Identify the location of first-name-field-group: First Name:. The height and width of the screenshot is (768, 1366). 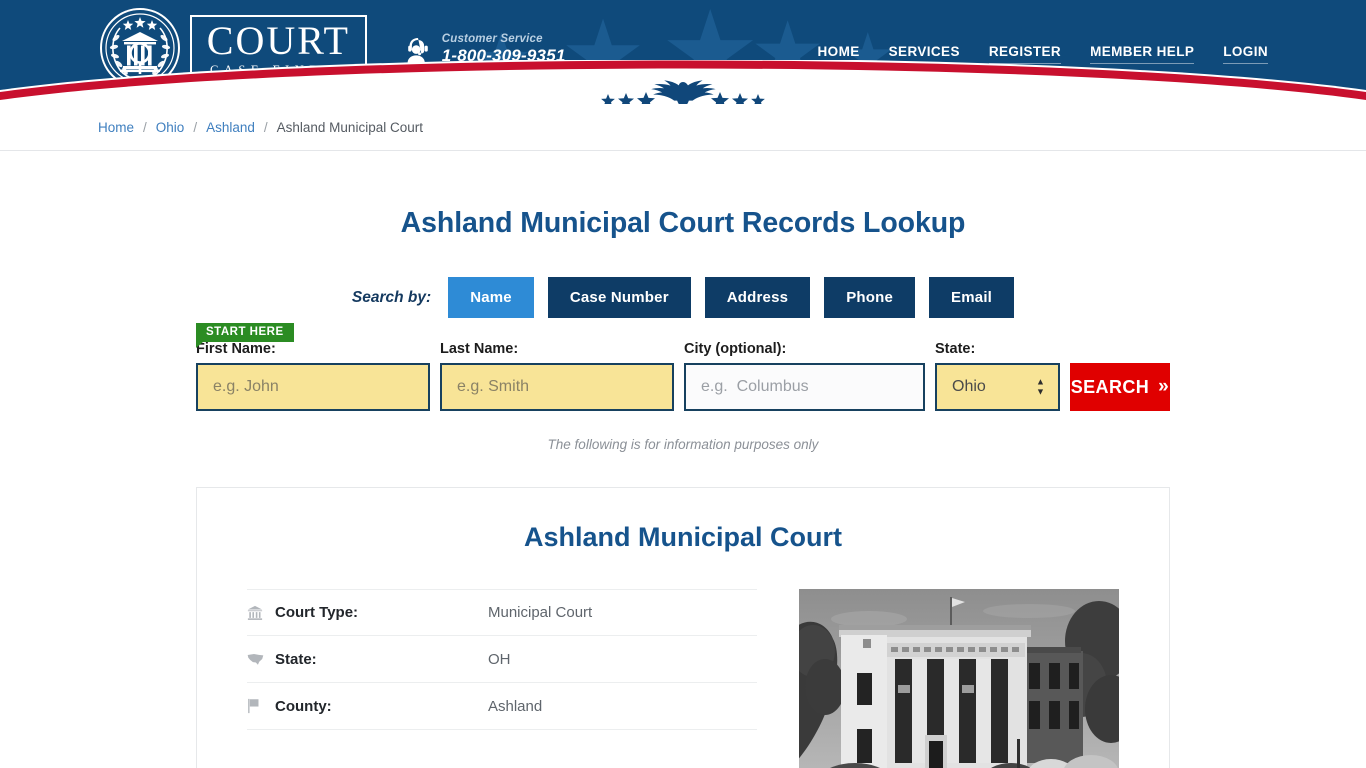
(313, 376).